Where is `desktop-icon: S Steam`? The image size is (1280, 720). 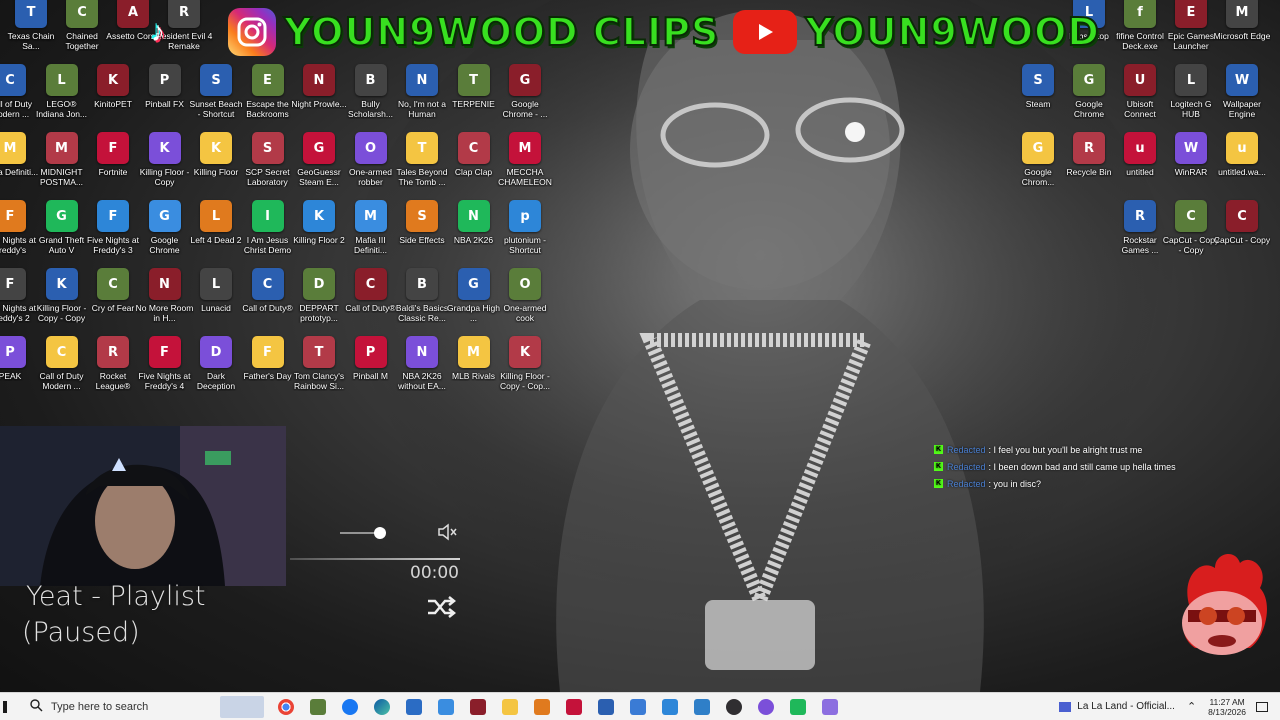
desktop-icon: S Steam is located at coordinates (1038, 96).